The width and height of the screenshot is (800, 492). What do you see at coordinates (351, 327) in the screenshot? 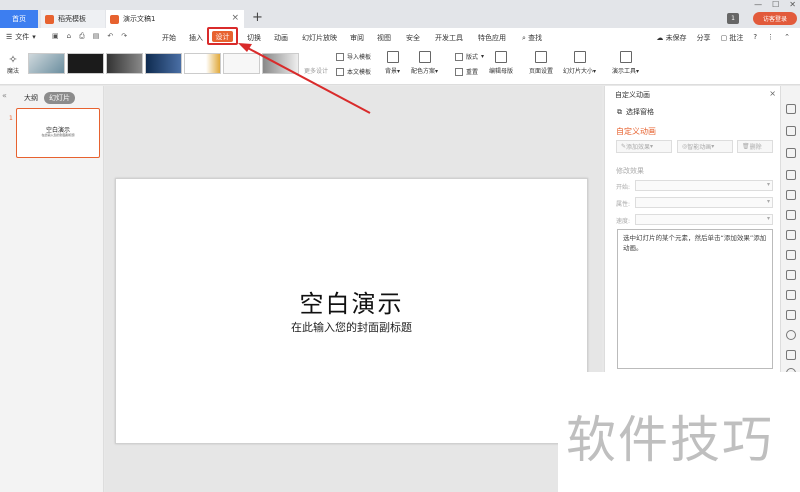
I see `slide-subtitle: 在此输入您的封面副标题` at bounding box center [351, 327].